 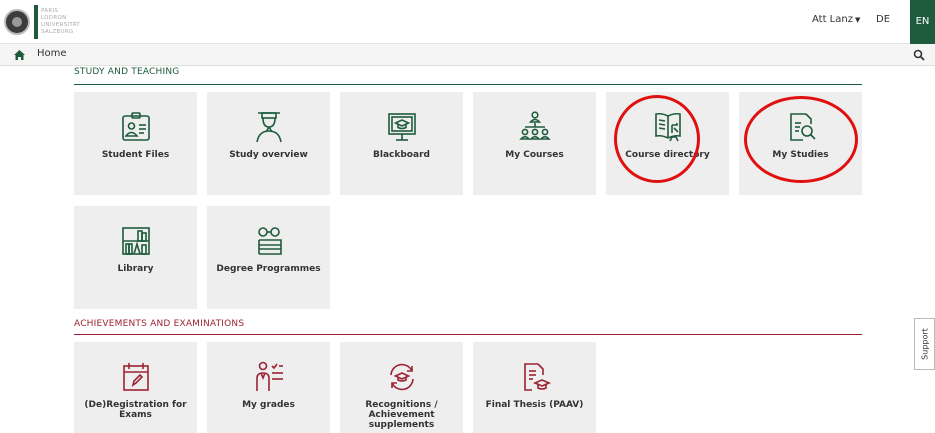 I want to click on degree-programmes-icon, so click(x=269, y=241).